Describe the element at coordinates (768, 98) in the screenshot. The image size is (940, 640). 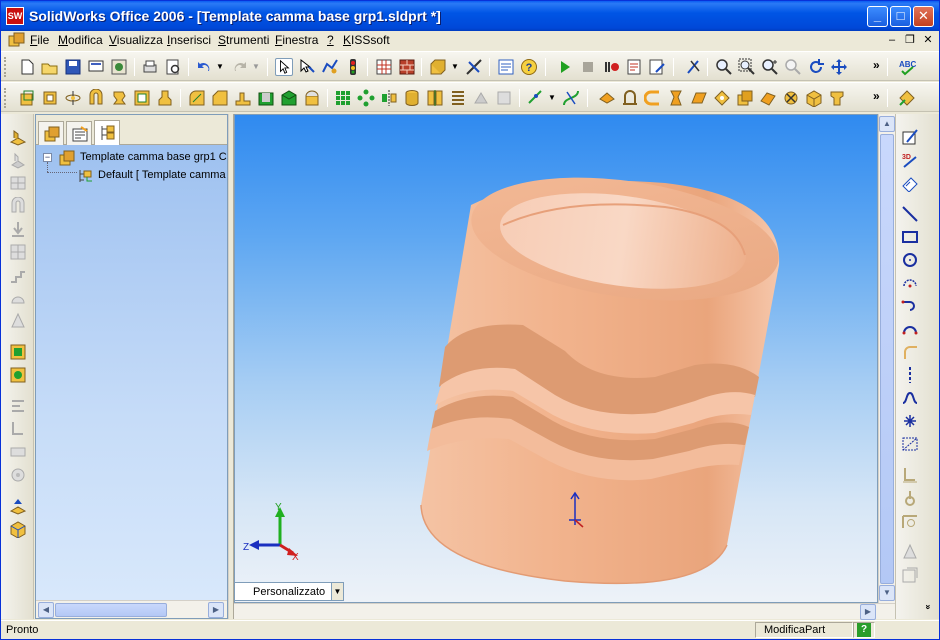
I see `flatten-icon` at that location.